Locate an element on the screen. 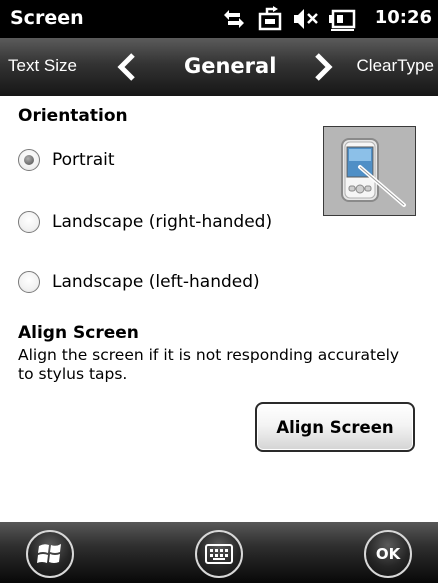  radio-label-portrait: Portrait is located at coordinates (83, 160).